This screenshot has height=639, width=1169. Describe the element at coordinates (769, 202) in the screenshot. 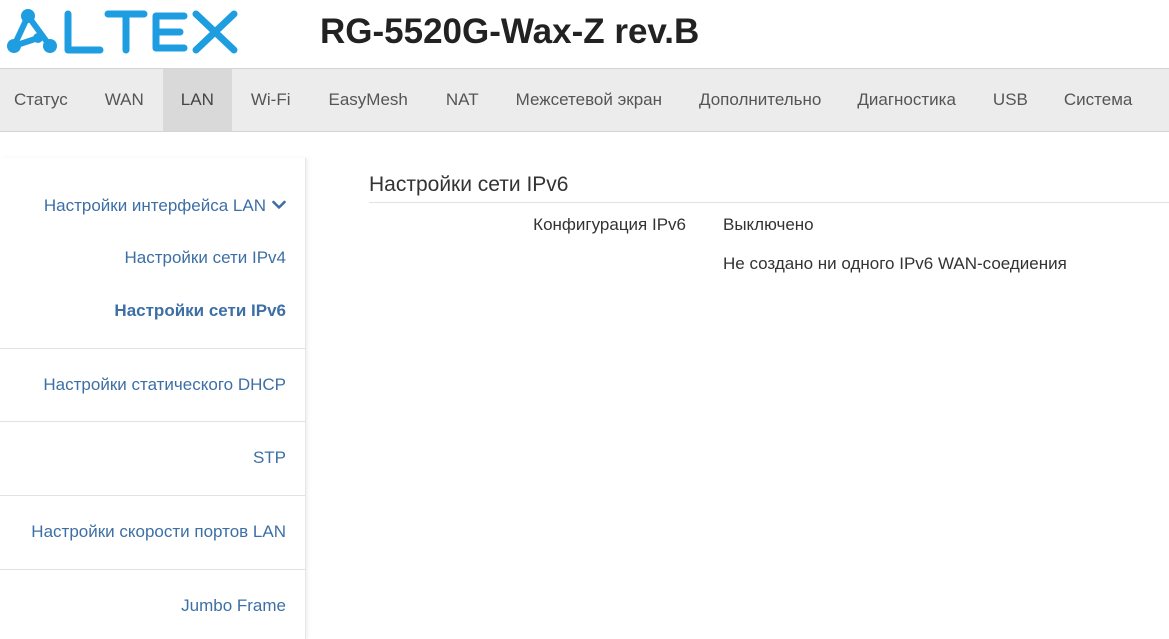

I see `title-divider` at that location.